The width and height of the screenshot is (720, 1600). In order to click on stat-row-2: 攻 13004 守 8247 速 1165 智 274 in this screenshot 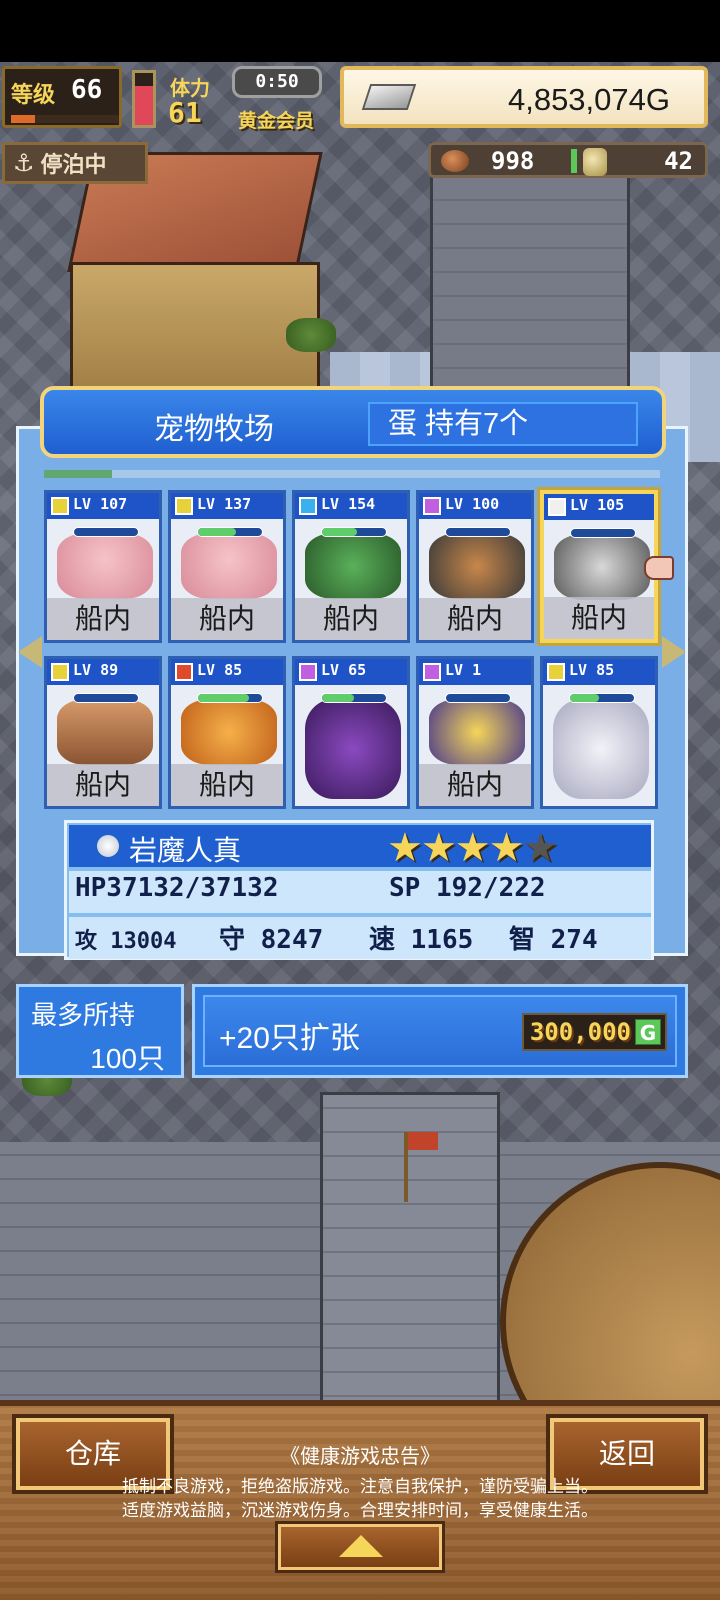, I will do `click(360, 938)`.